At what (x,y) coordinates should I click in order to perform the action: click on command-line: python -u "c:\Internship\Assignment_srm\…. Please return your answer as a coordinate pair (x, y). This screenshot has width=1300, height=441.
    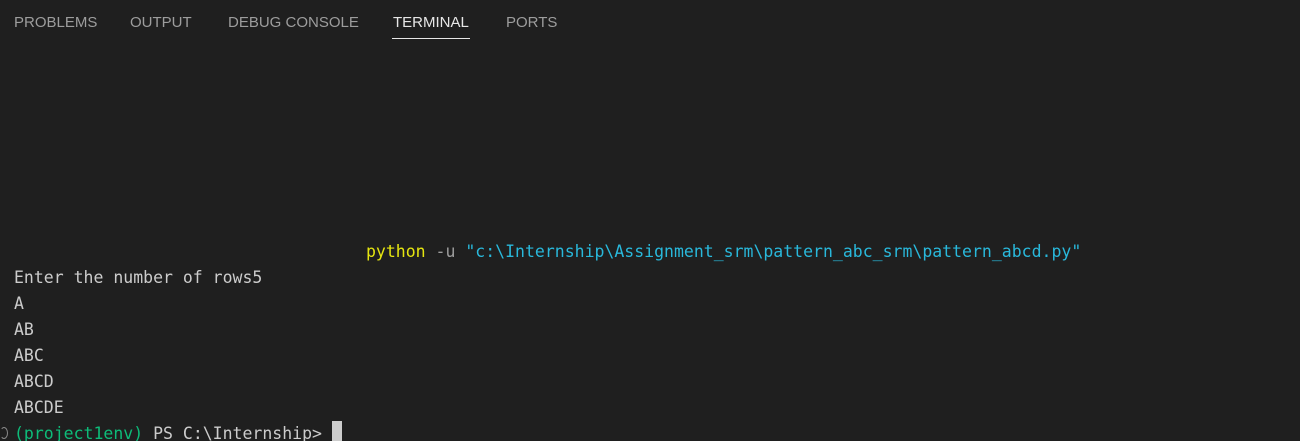
    Looking at the image, I should click on (723, 252).